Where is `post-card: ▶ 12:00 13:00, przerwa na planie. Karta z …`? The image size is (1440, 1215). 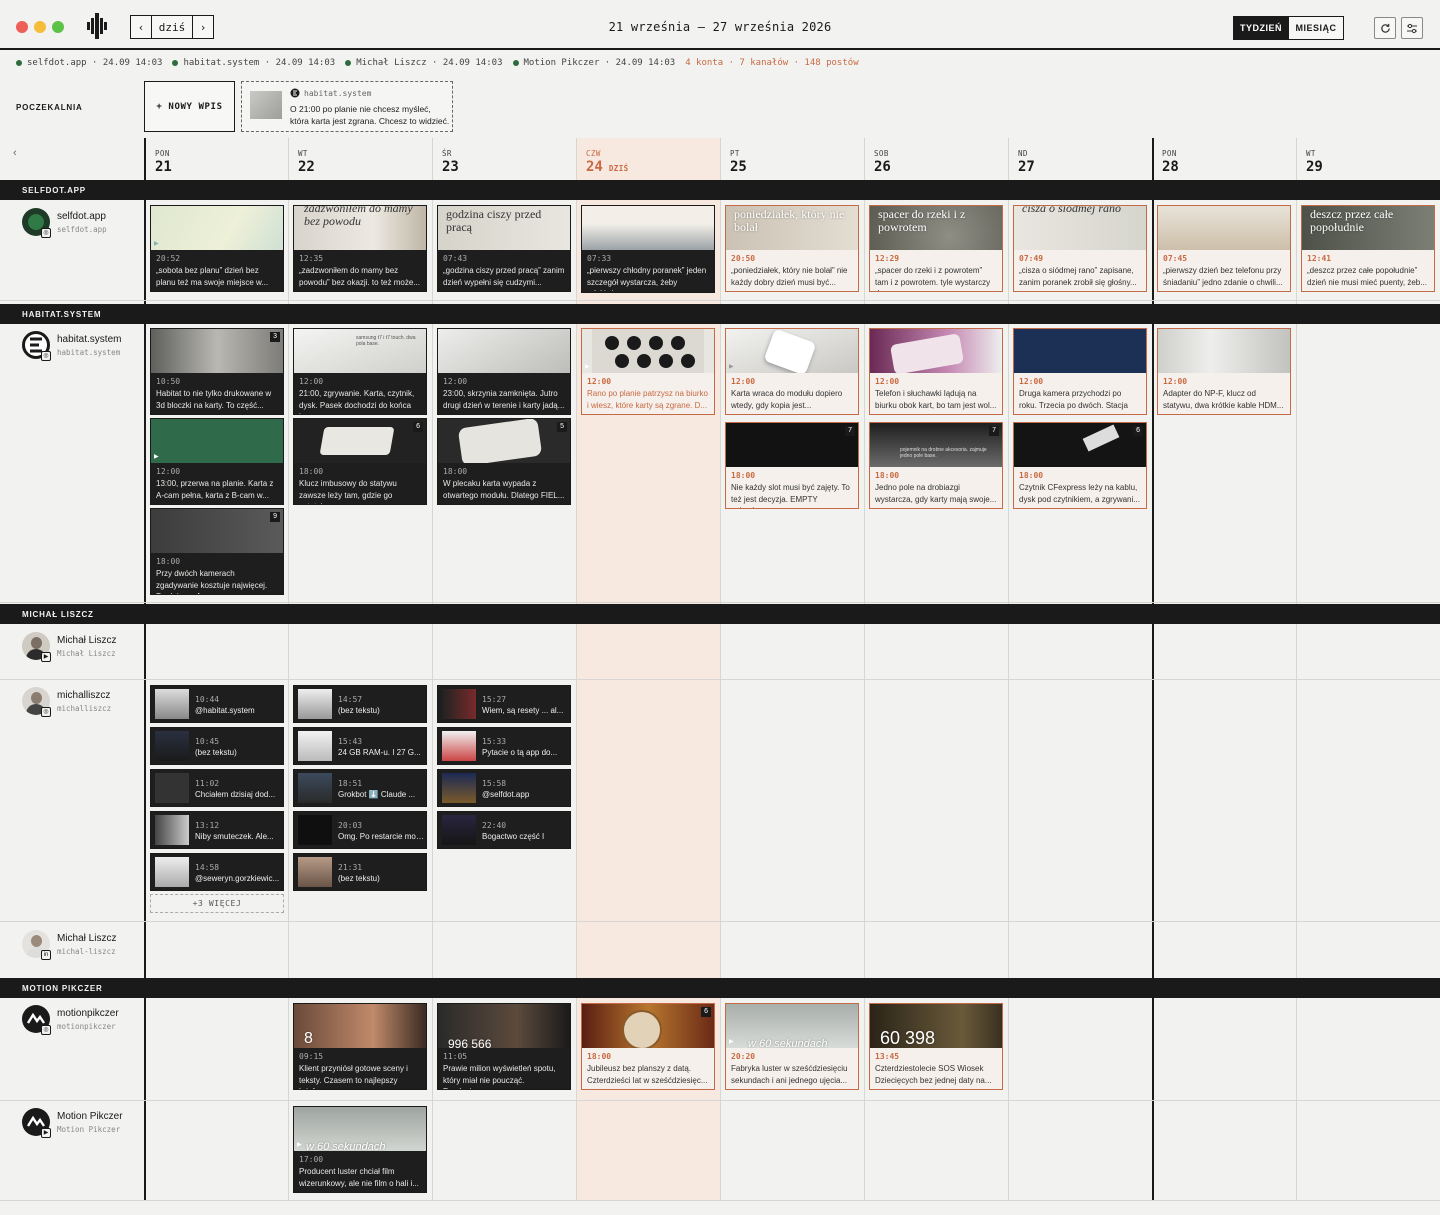 post-card: ▶ 12:00 13:00, przerwa na planie. Karta z … is located at coordinates (217, 461).